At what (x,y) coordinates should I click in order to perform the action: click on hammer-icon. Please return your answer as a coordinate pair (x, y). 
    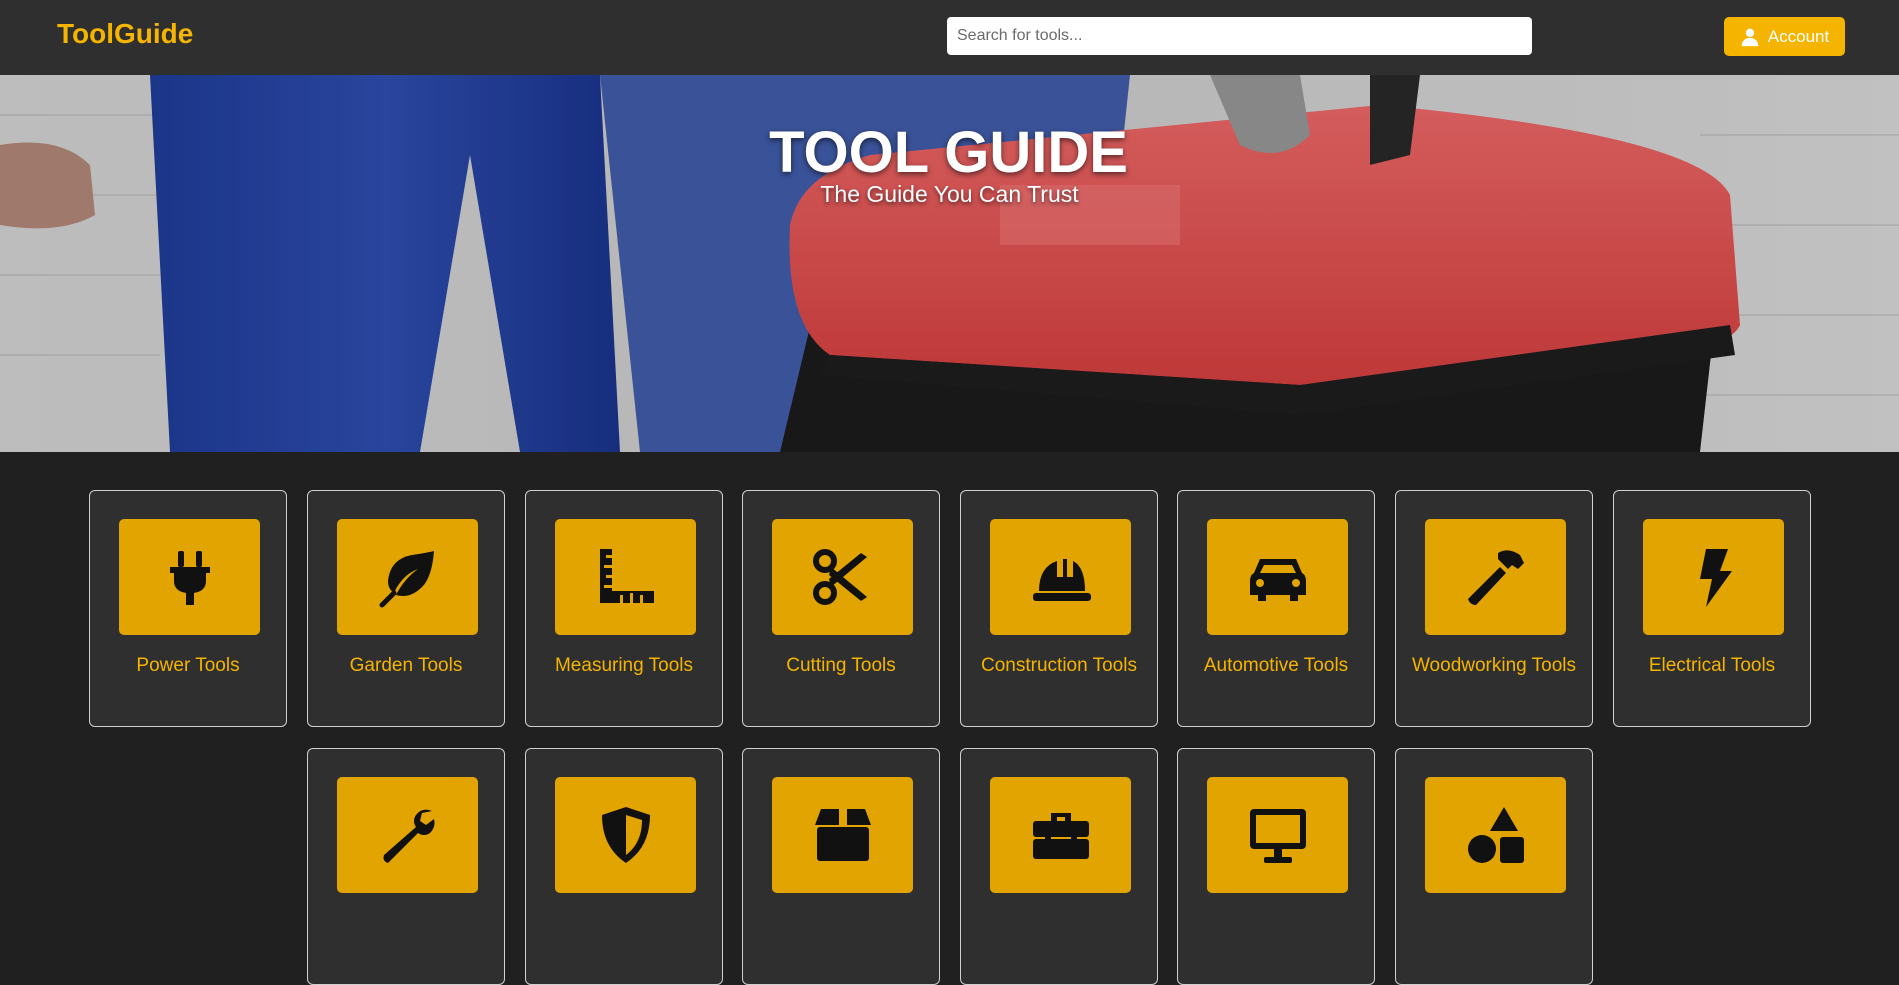
    Looking at the image, I should click on (1495, 577).